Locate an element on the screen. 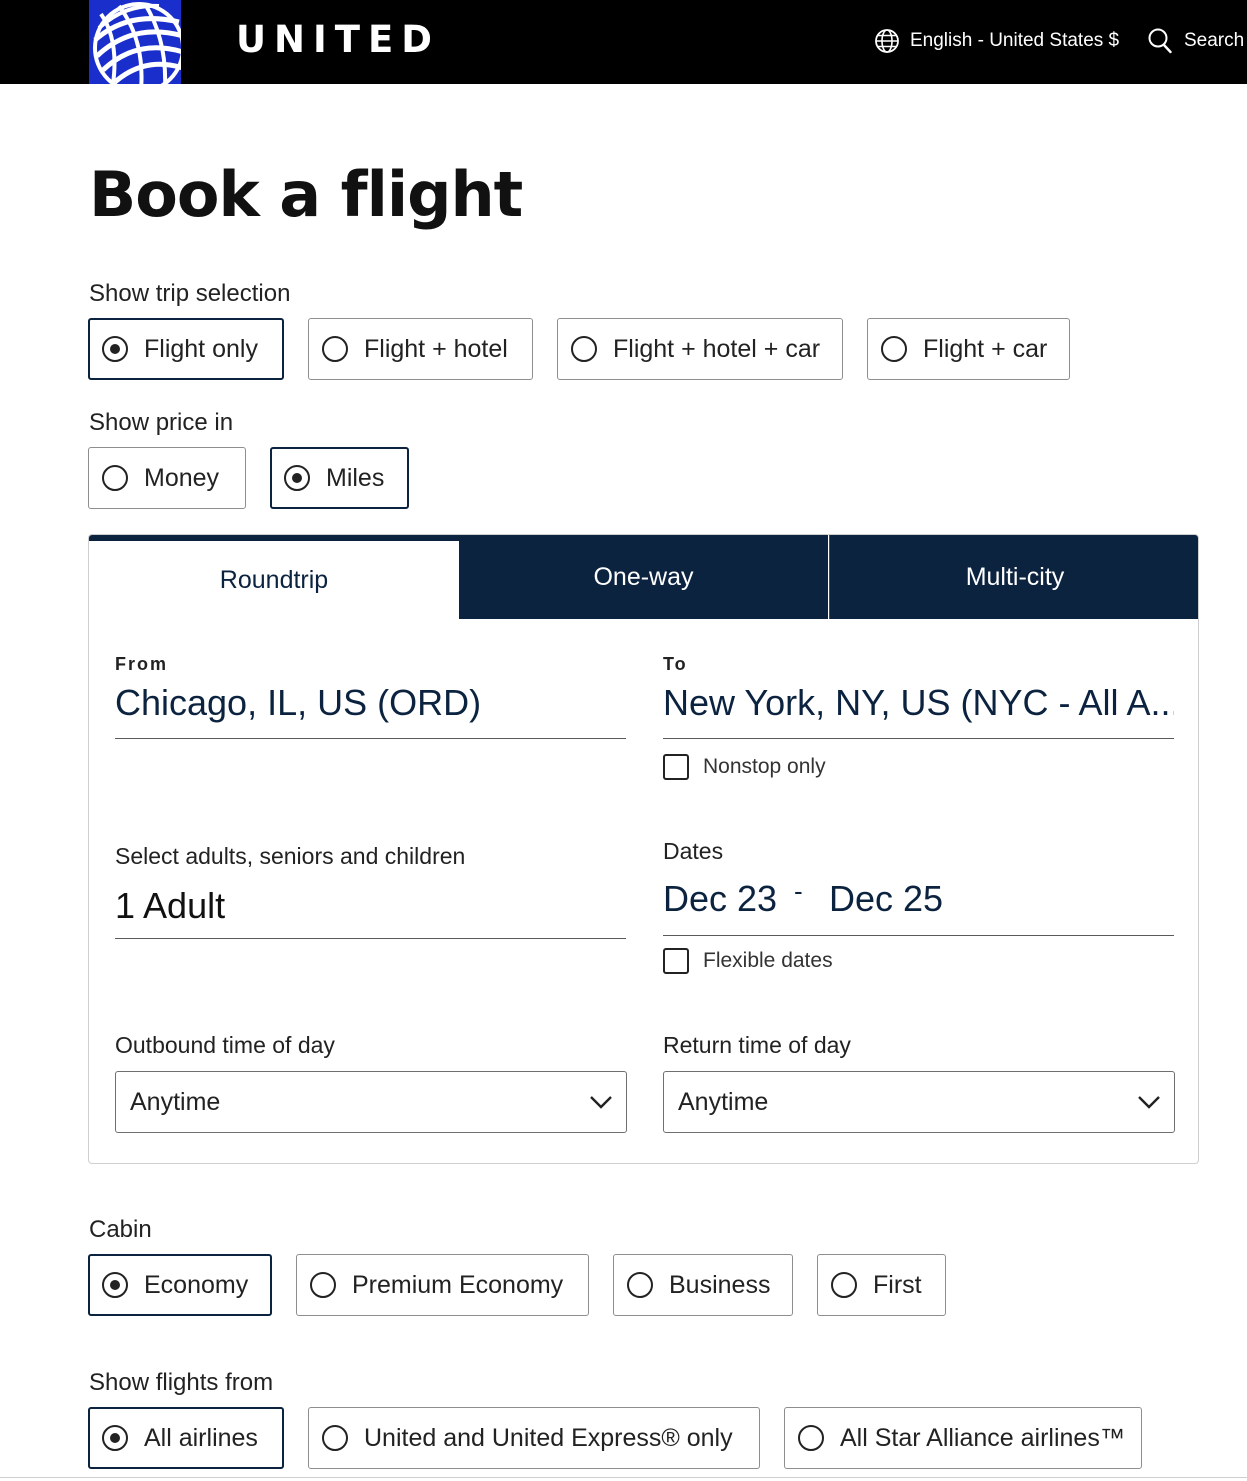 This screenshot has height=1481, width=1247. return-time-select: Anytime is located at coordinates (919, 1102).